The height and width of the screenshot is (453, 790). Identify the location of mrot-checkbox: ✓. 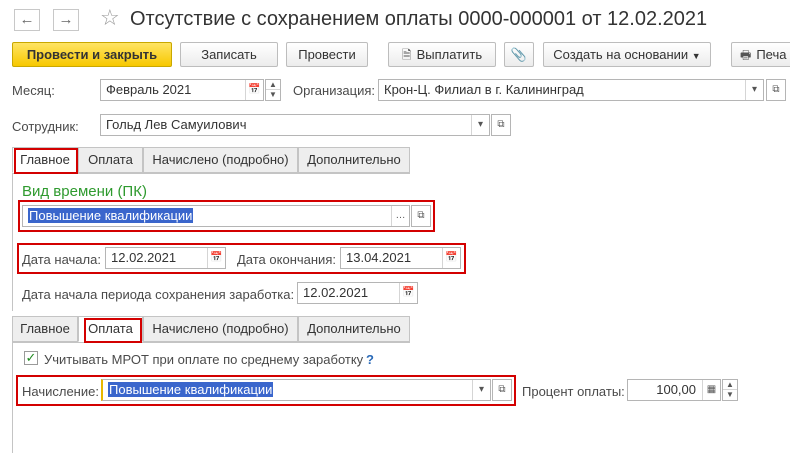
(31, 358).